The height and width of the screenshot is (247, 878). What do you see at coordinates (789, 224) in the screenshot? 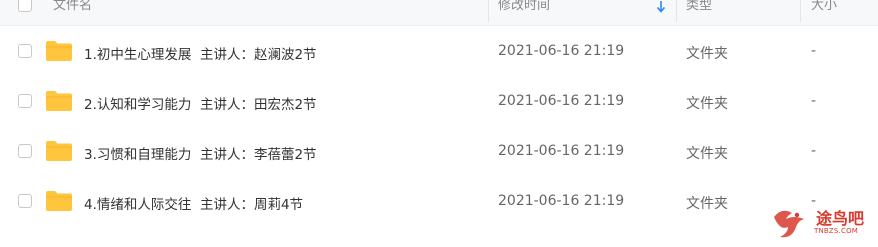
I see `watermark-bird-icon` at bounding box center [789, 224].